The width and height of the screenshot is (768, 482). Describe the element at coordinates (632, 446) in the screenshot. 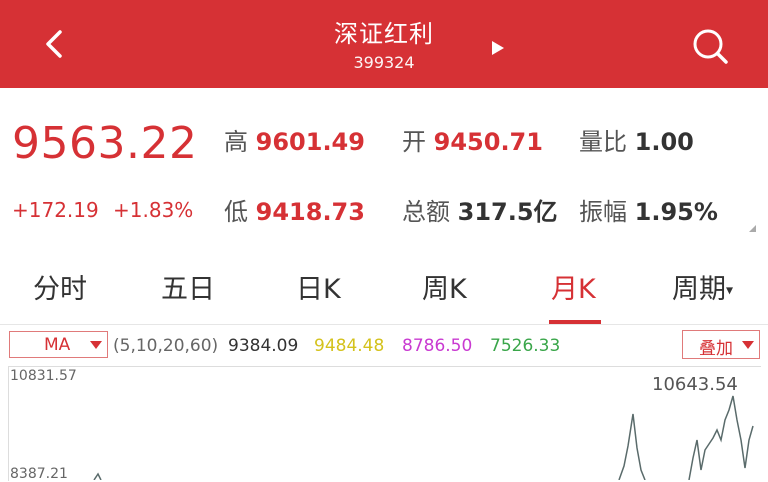

I see `price-line` at that location.